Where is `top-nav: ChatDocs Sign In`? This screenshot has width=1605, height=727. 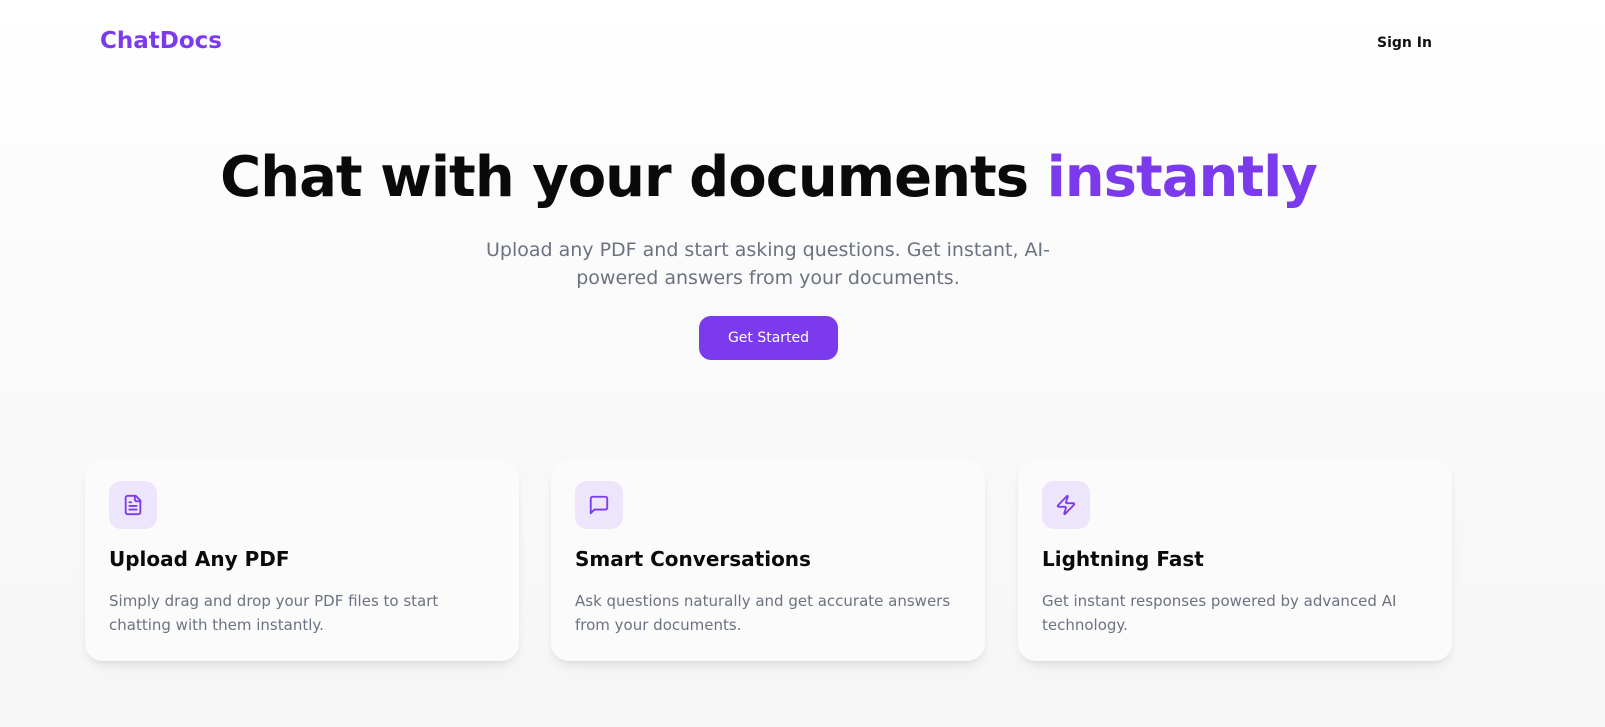 top-nav: ChatDocs Sign In is located at coordinates (802, 44).